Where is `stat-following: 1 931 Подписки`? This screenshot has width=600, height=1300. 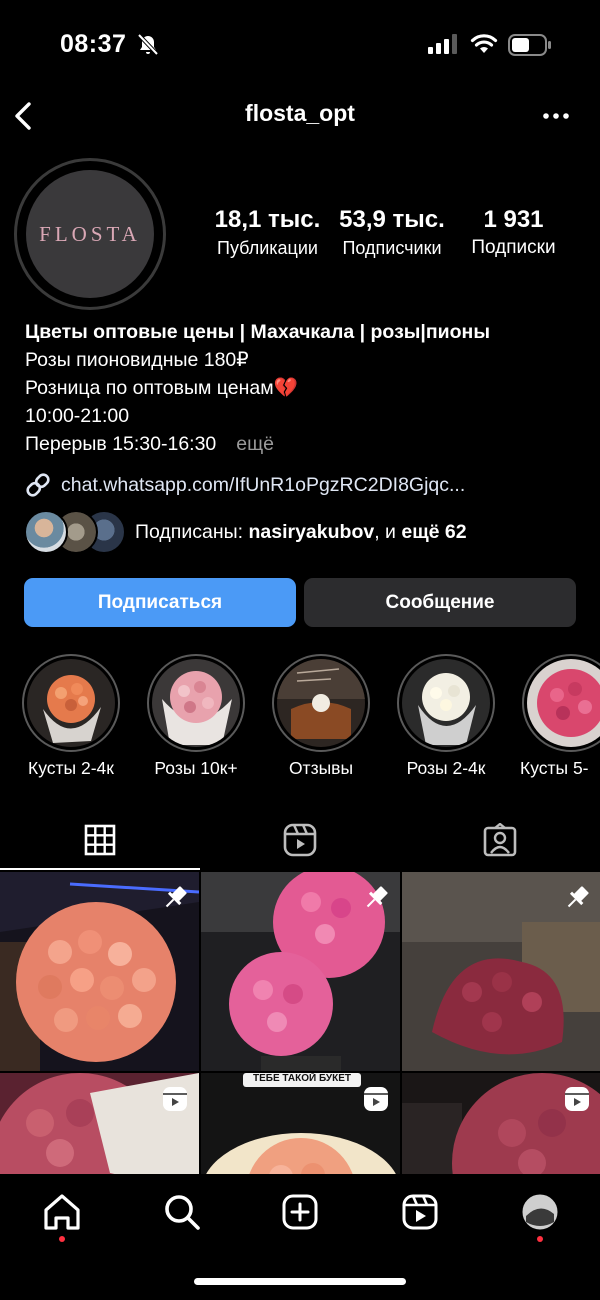 stat-following: 1 931 Подписки is located at coordinates (513, 232).